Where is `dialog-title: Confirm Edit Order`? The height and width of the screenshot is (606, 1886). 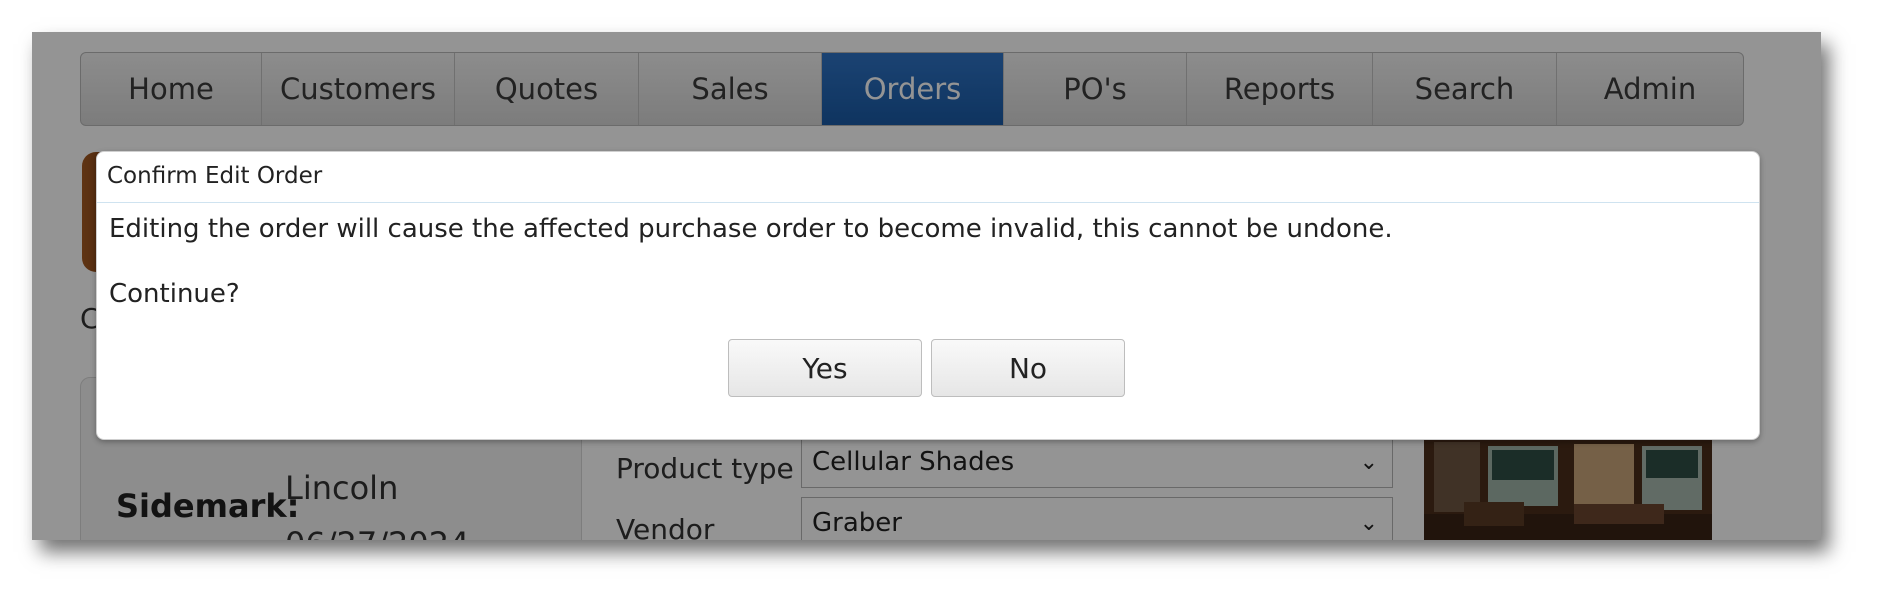
dialog-title: Confirm Edit Order is located at coordinates (928, 177).